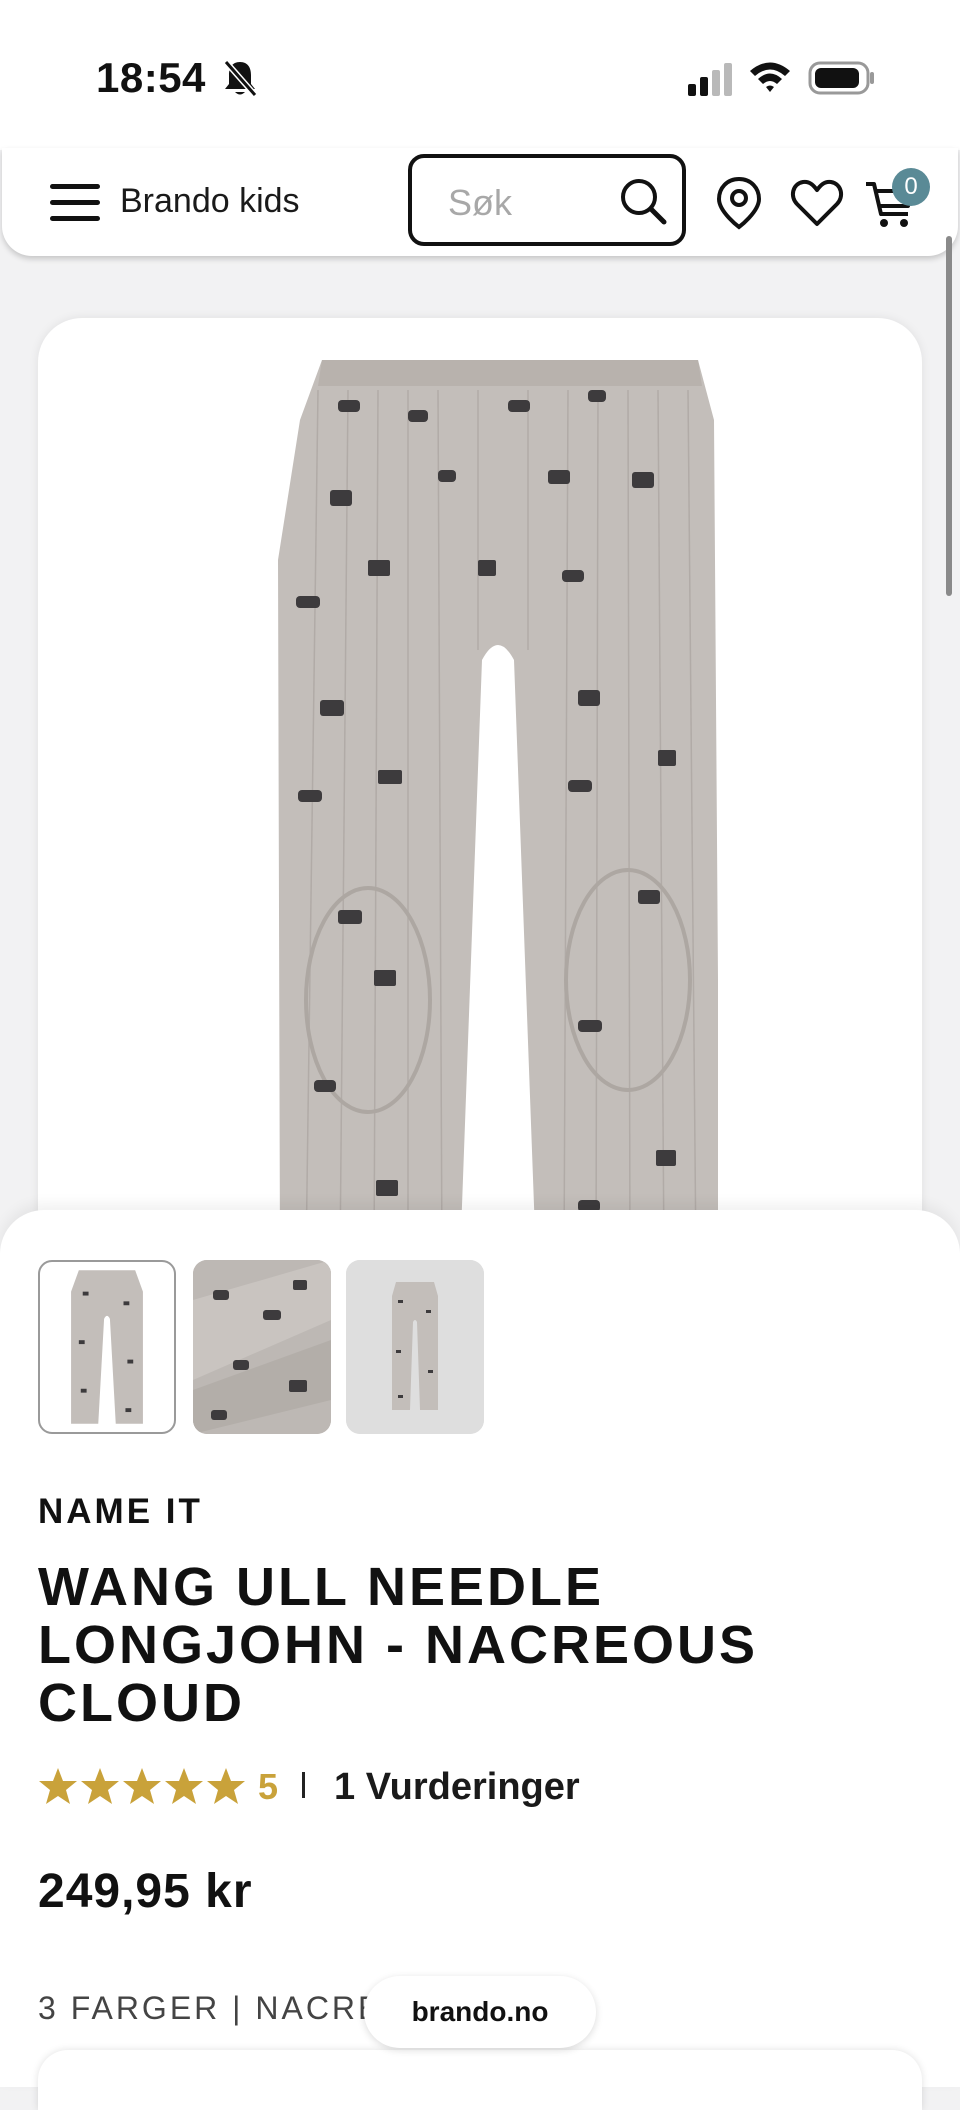 This screenshot has height=2110, width=960. What do you see at coordinates (739, 203) in the screenshot?
I see `store-location-icon` at bounding box center [739, 203].